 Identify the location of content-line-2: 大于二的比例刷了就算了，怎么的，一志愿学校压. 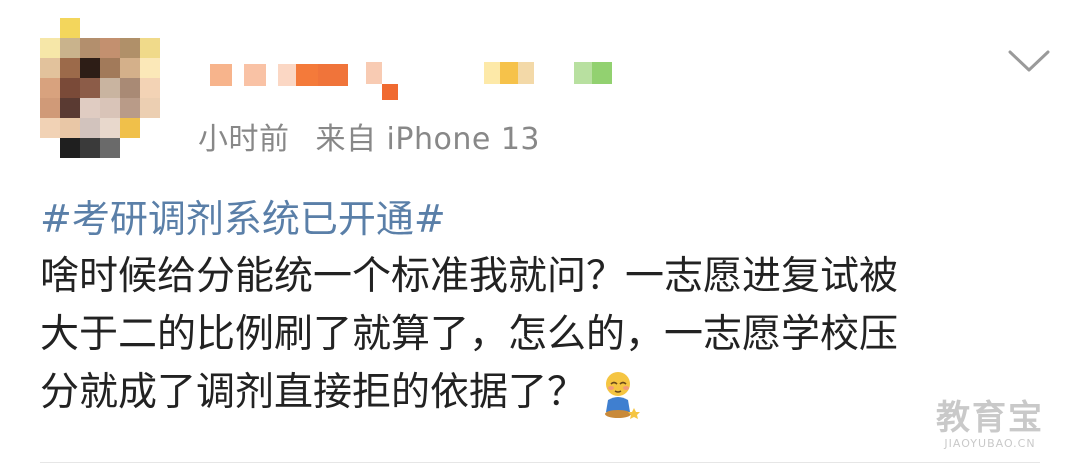
(469, 334).